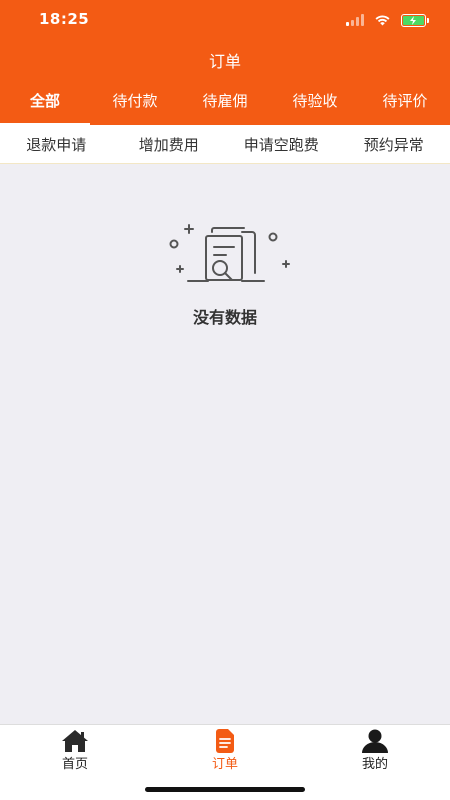  What do you see at coordinates (169, 144) in the screenshot?
I see `subtab-extra-fee: 增加费用` at bounding box center [169, 144].